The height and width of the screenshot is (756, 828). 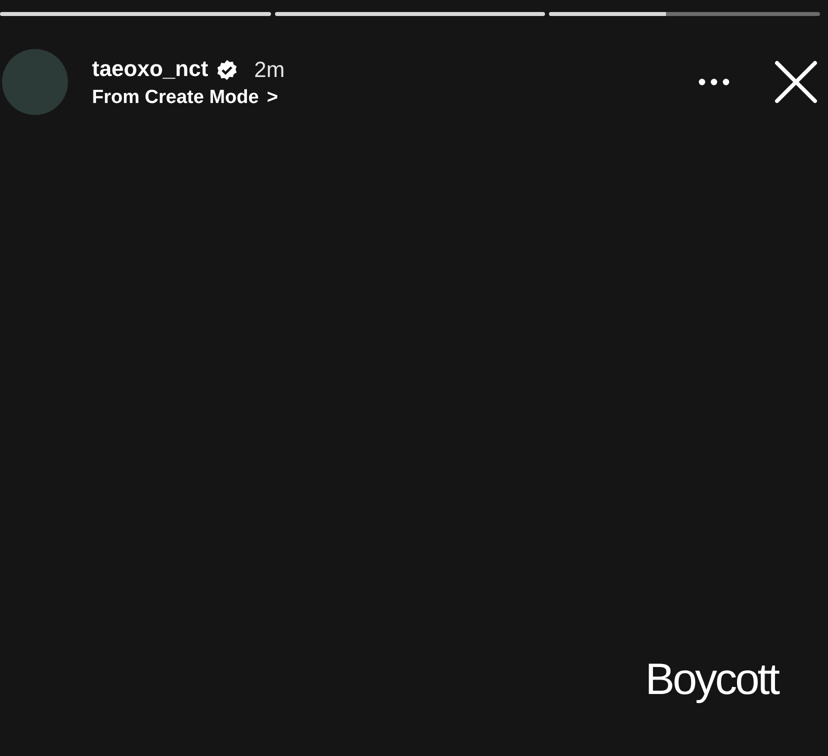 I want to click on close-icon, so click(x=796, y=82).